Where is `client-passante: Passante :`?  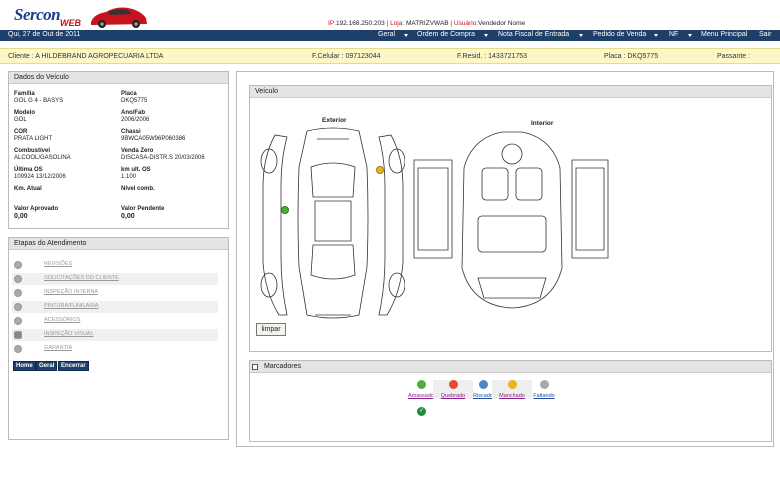 client-passante: Passante : is located at coordinates (734, 56).